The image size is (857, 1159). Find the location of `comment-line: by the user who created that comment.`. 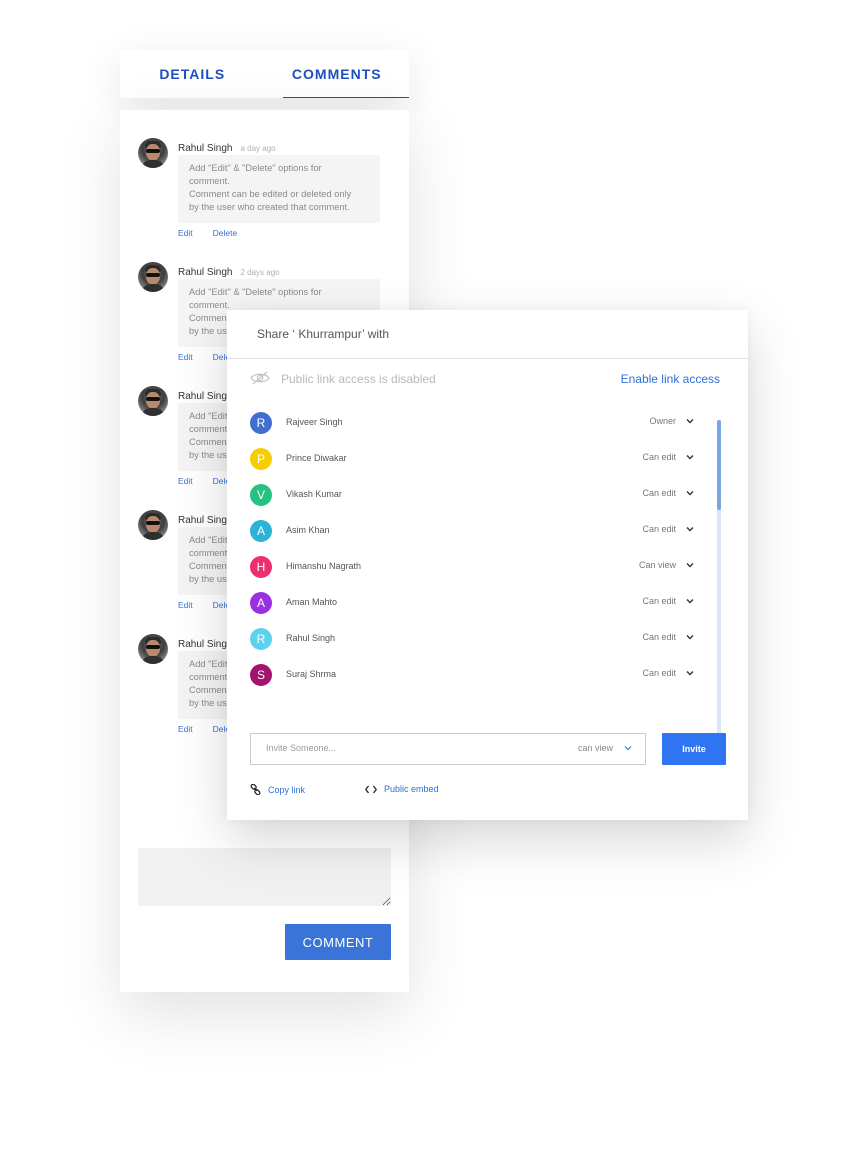

comment-line: by the user who created that comment. is located at coordinates (269, 207).